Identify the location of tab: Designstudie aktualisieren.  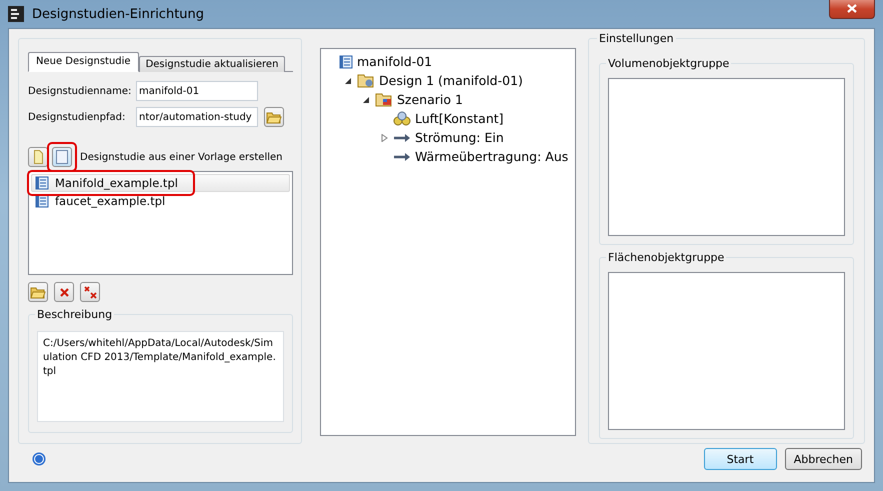
(212, 64).